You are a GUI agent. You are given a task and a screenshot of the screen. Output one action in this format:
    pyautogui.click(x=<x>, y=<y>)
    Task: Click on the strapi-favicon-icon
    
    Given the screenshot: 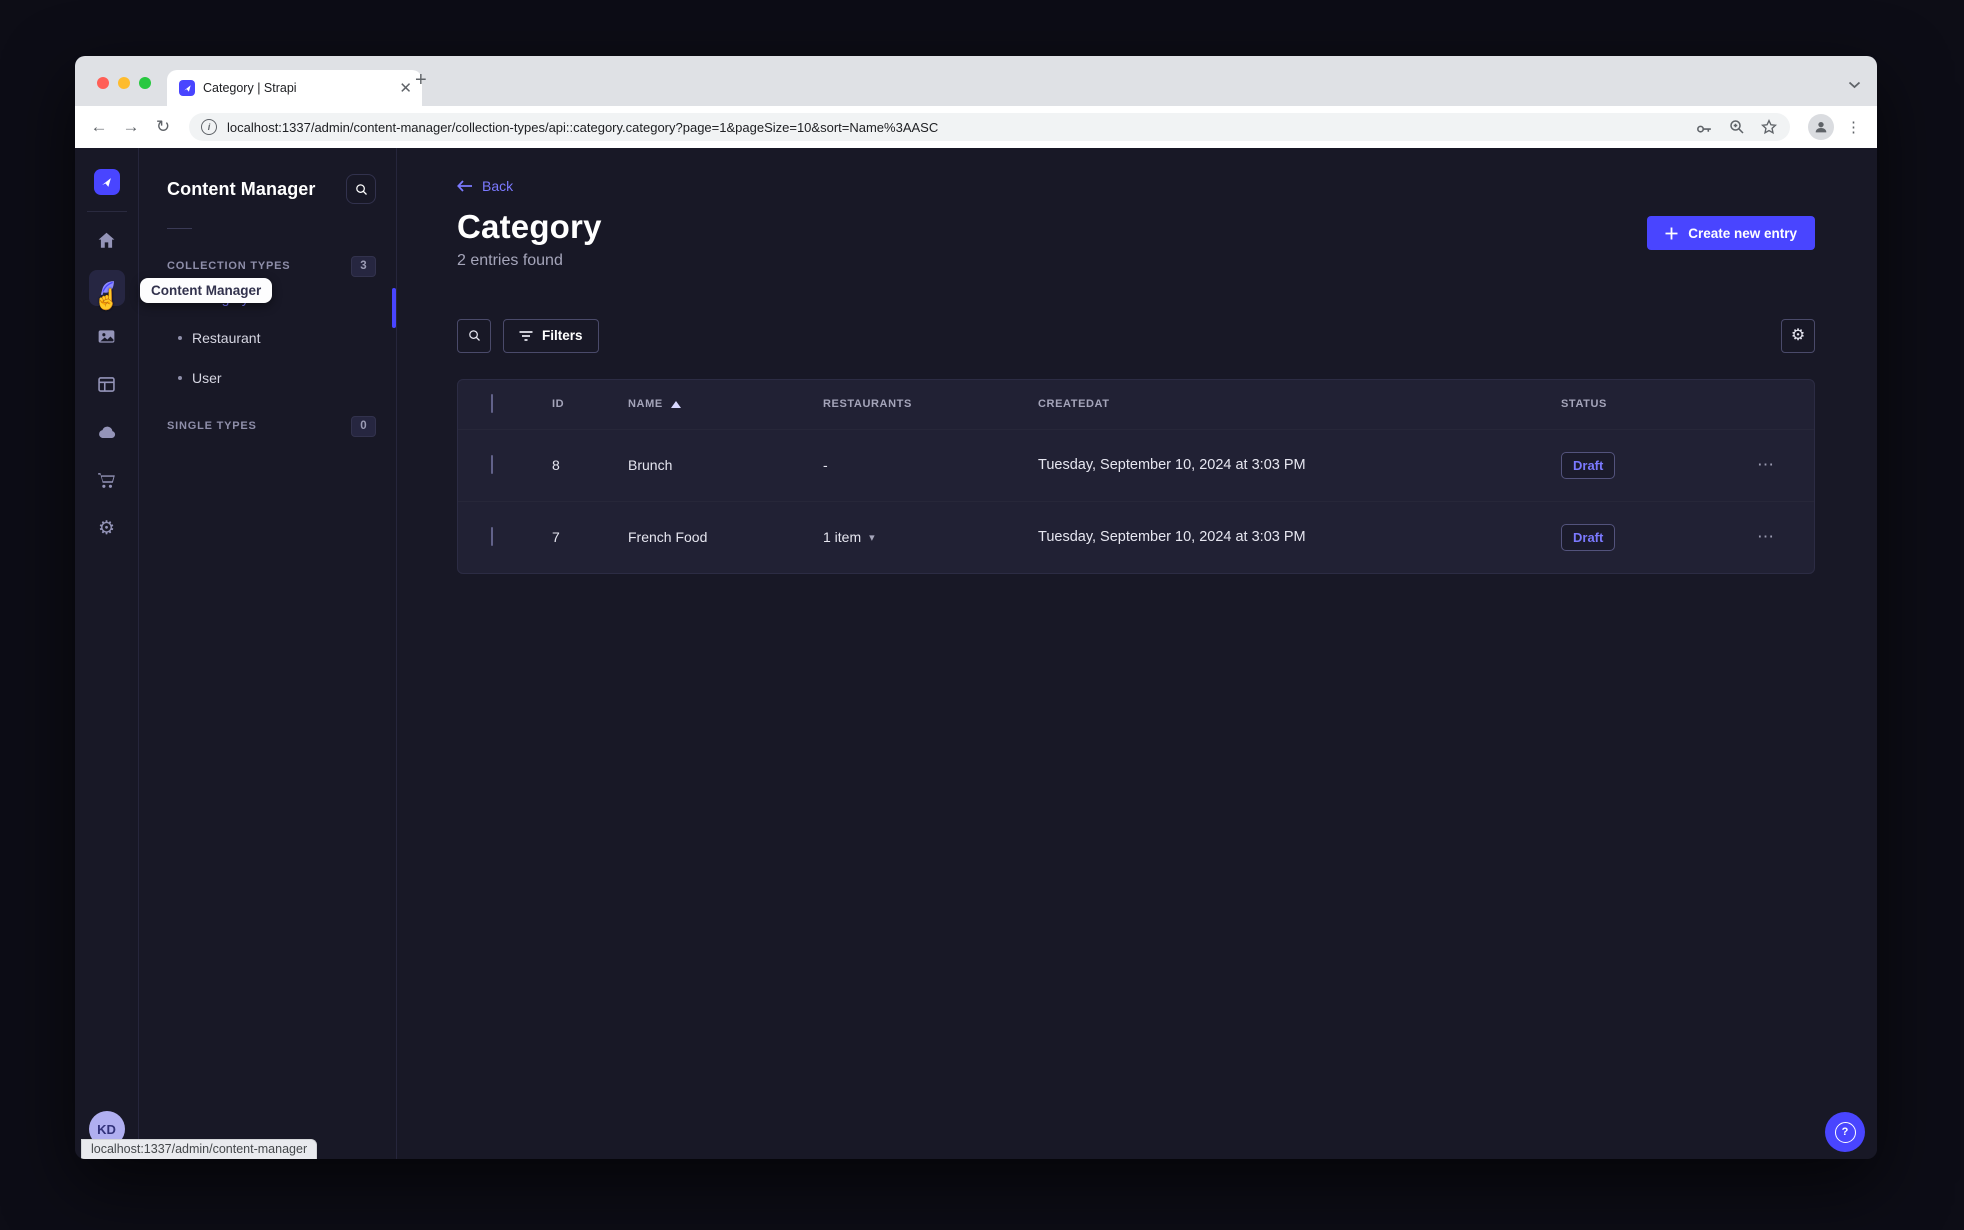 What is the action you would take?
    pyautogui.click(x=187, y=88)
    